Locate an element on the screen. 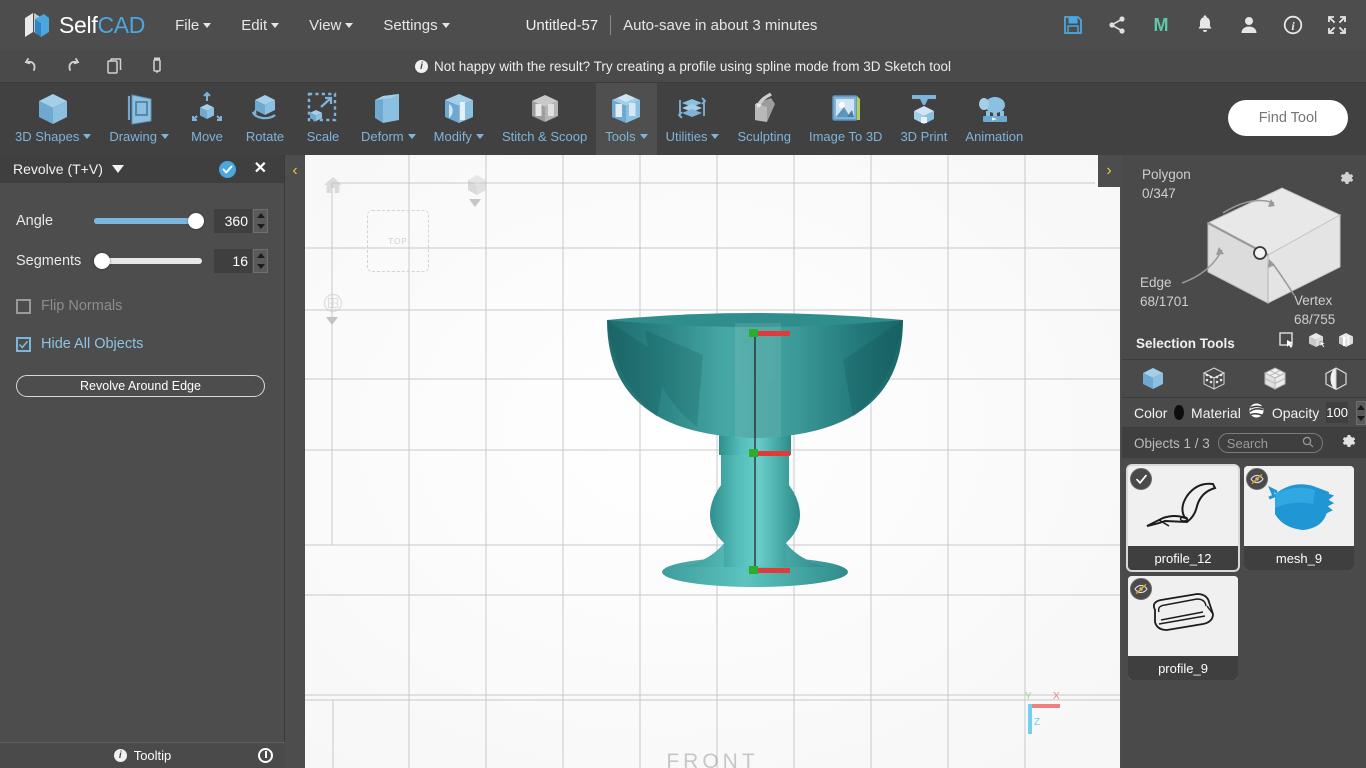 The width and height of the screenshot is (1366, 768). vertex-mode-icon is located at coordinates (1214, 379).